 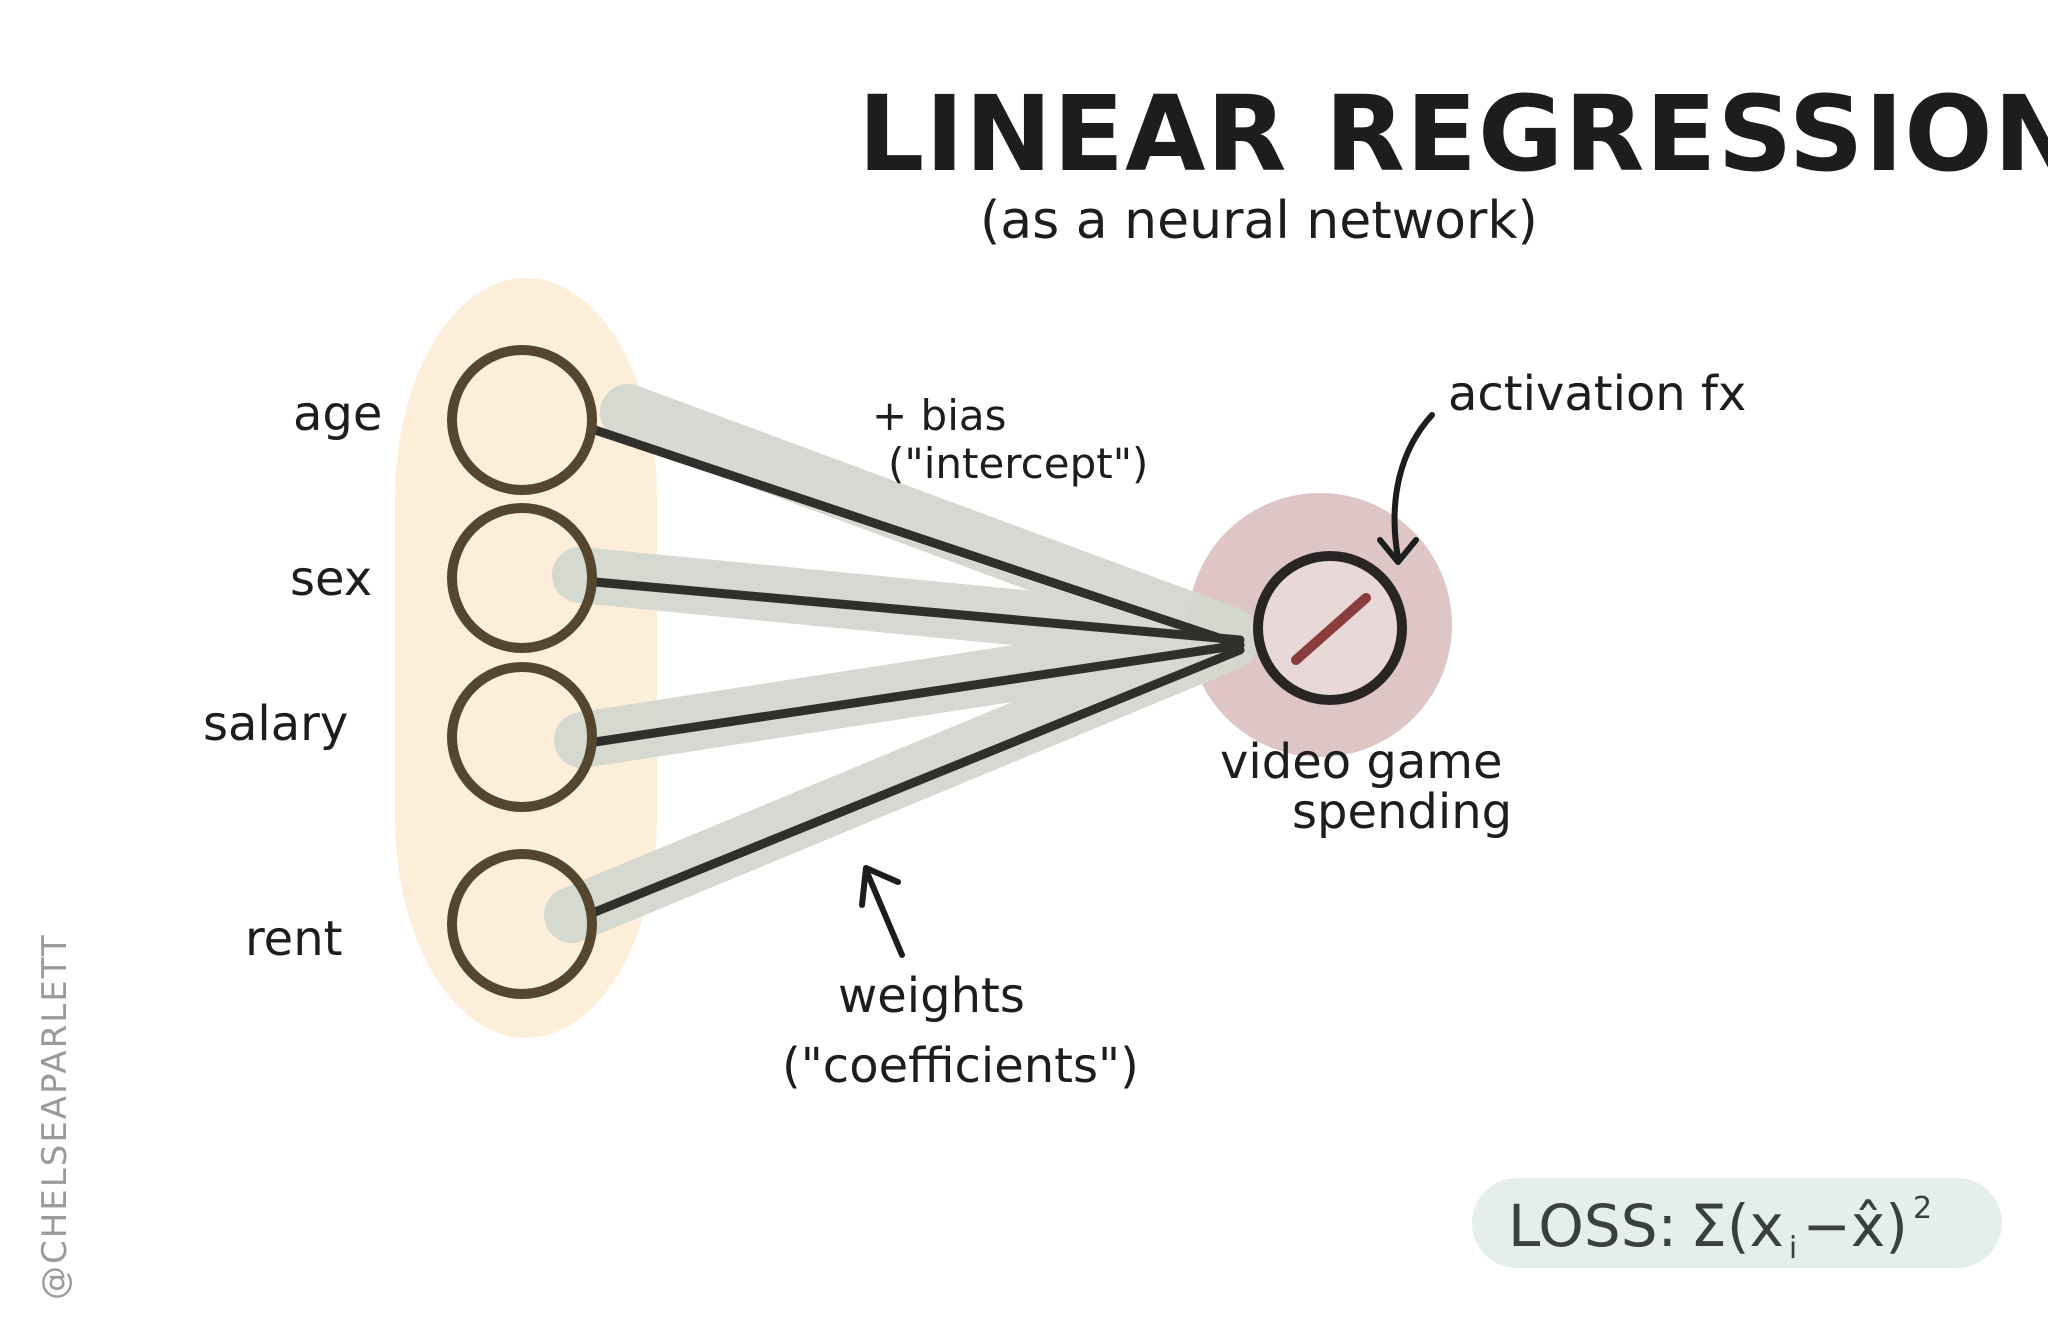 I want to click on intercept-label: ("intercept"), so click(x=1018, y=463).